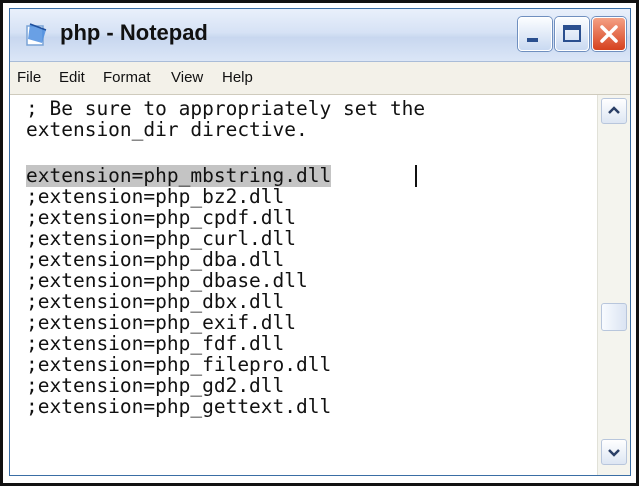 Image resolution: width=639 pixels, height=486 pixels. I want to click on vertical-scrollbar, so click(613, 285).